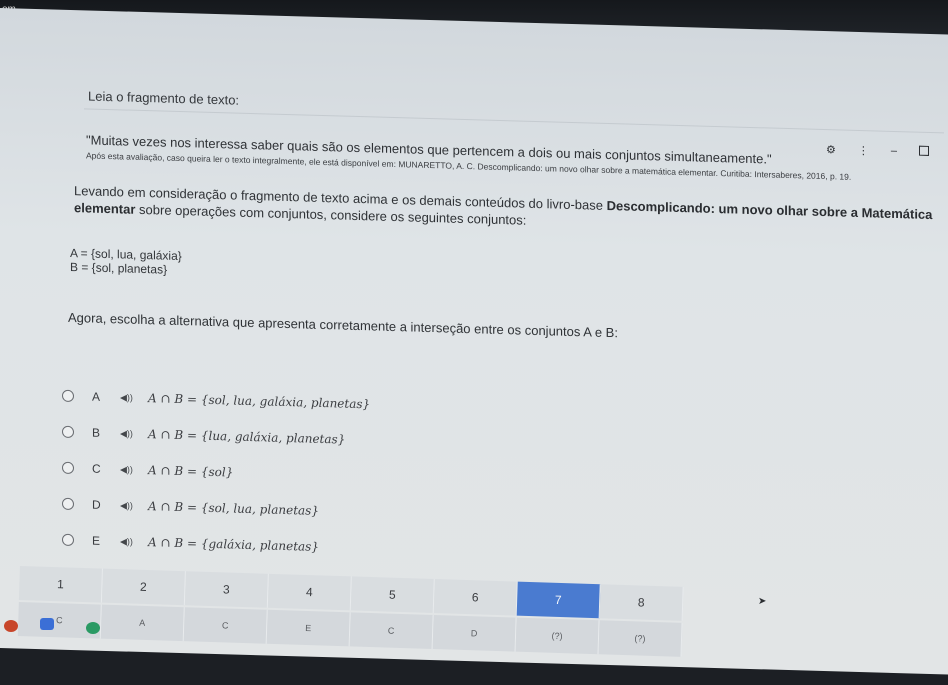 This screenshot has width=948, height=685. Describe the element at coordinates (96, 432) in the screenshot. I see `option-letter: B` at that location.